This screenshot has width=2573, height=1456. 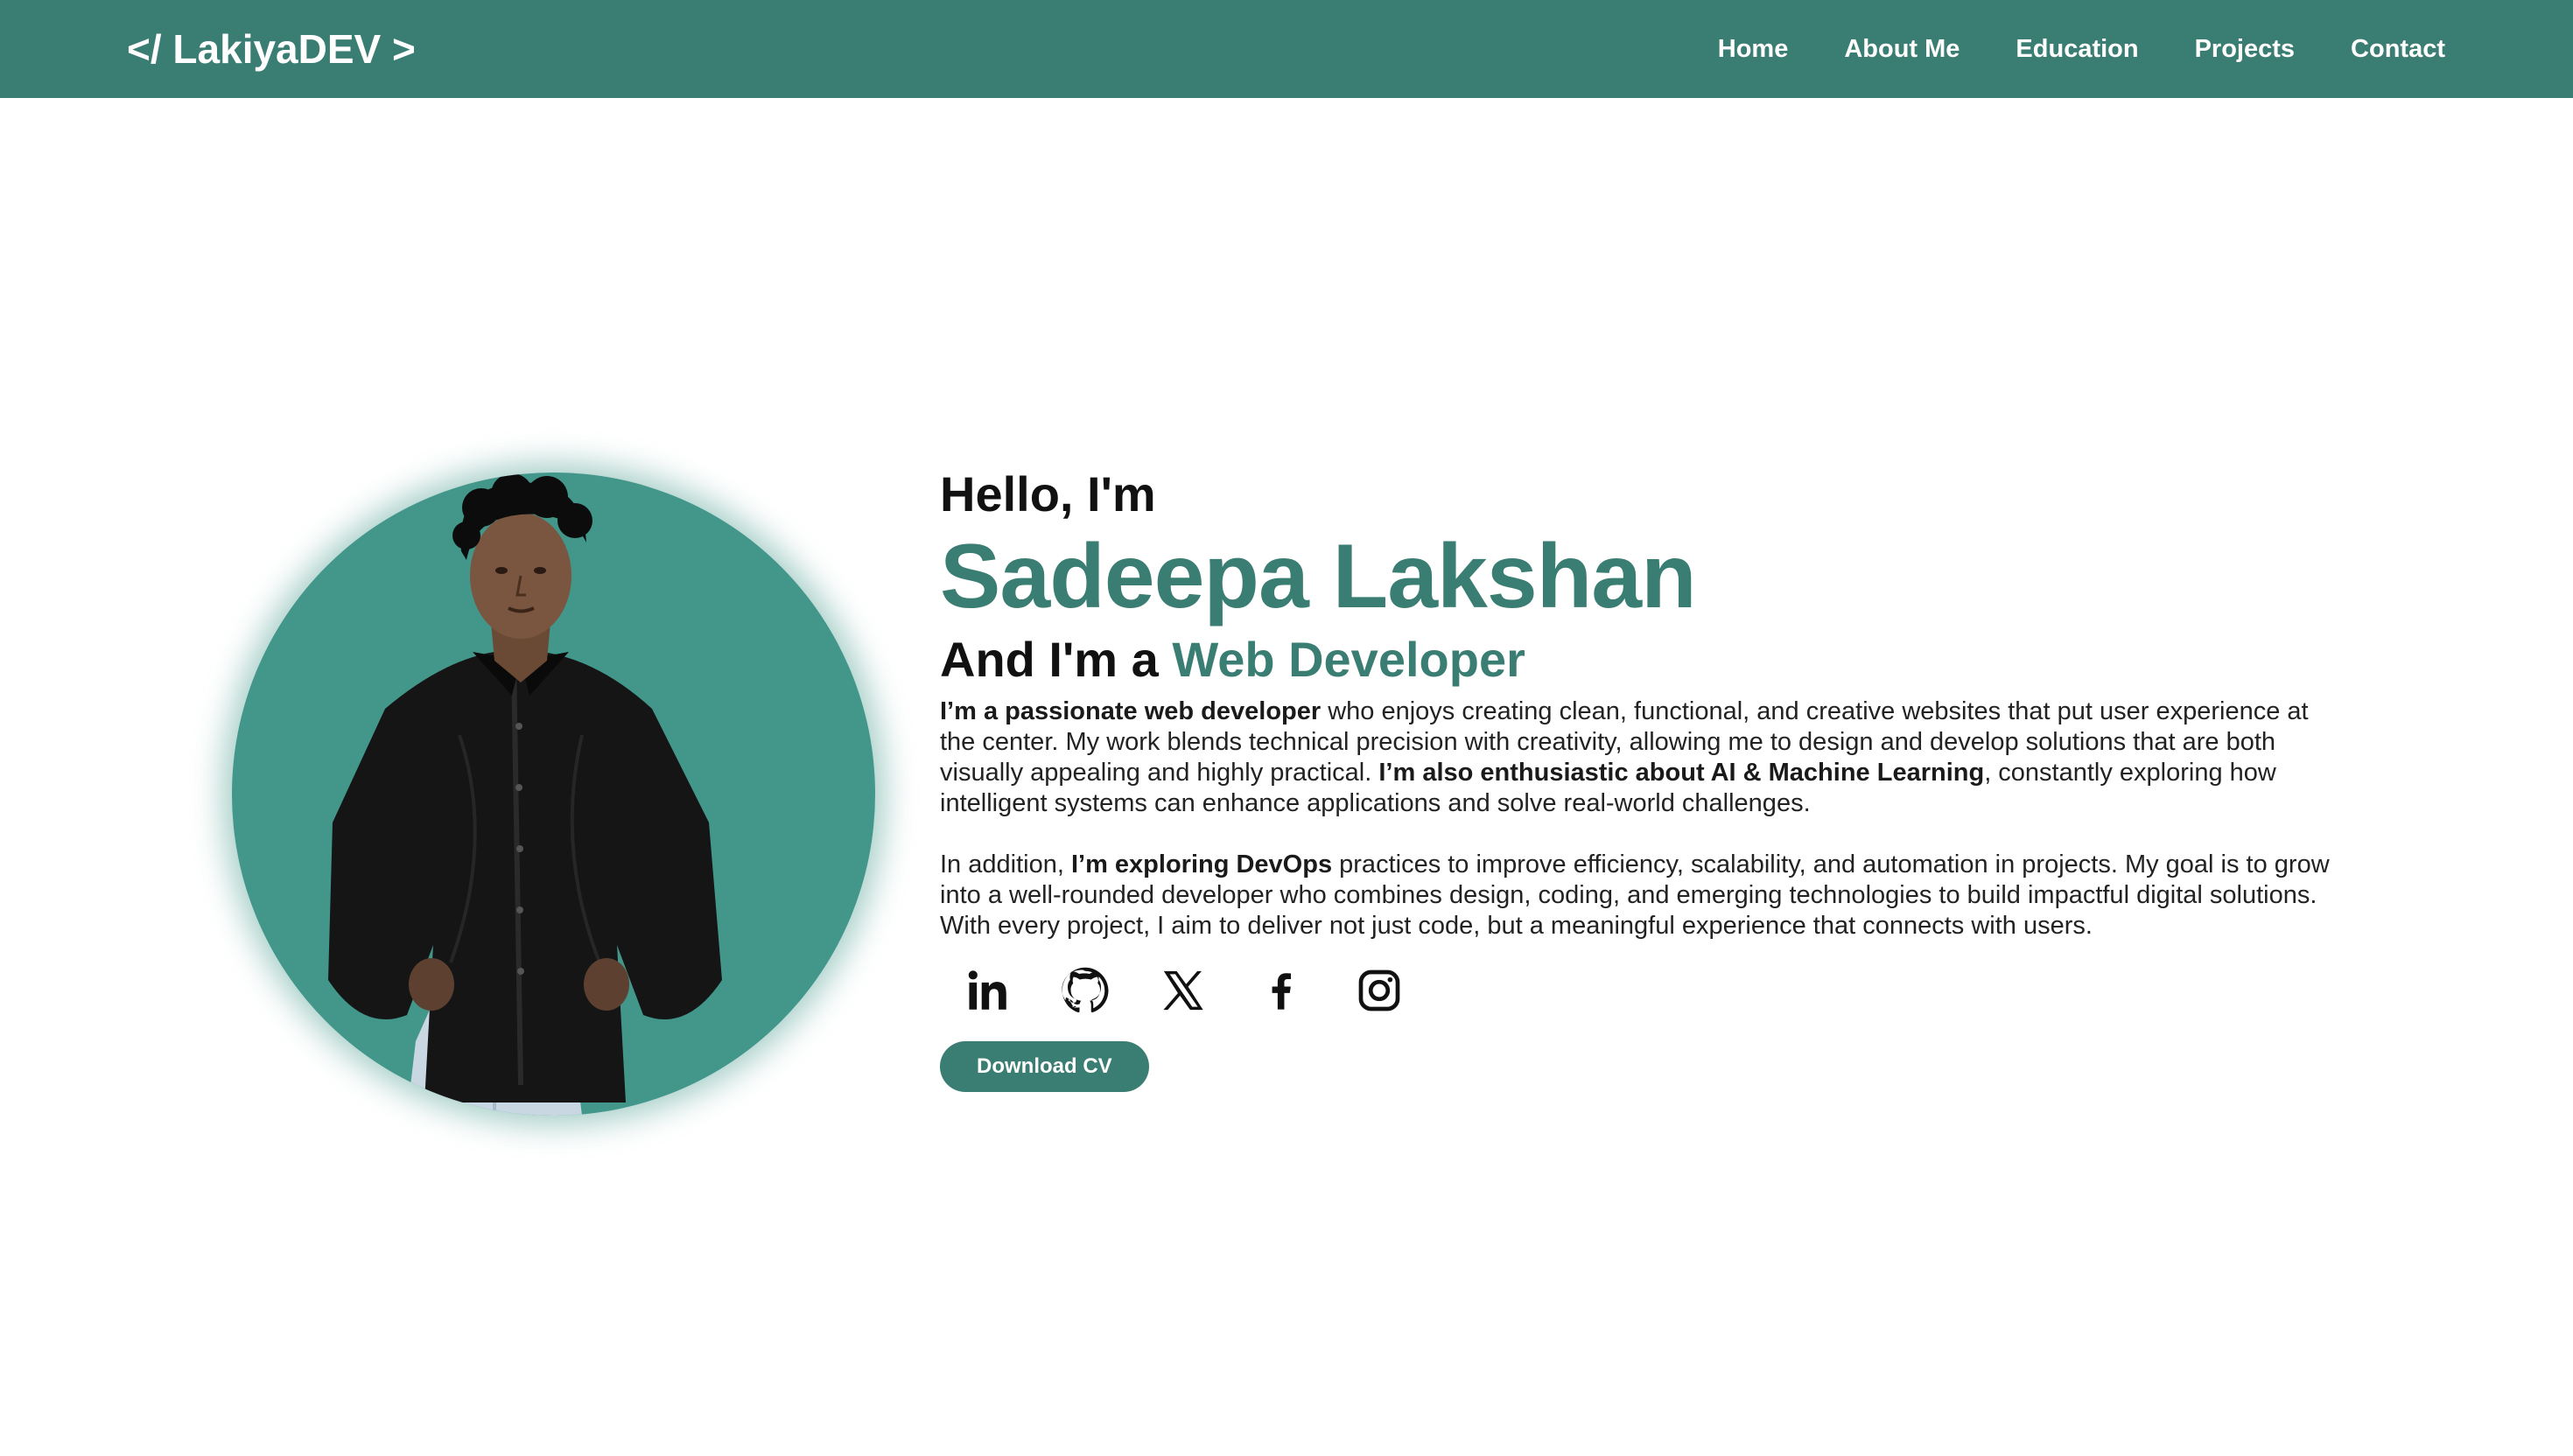 I want to click on nav-link-about-me: About Me, so click(x=1902, y=49).